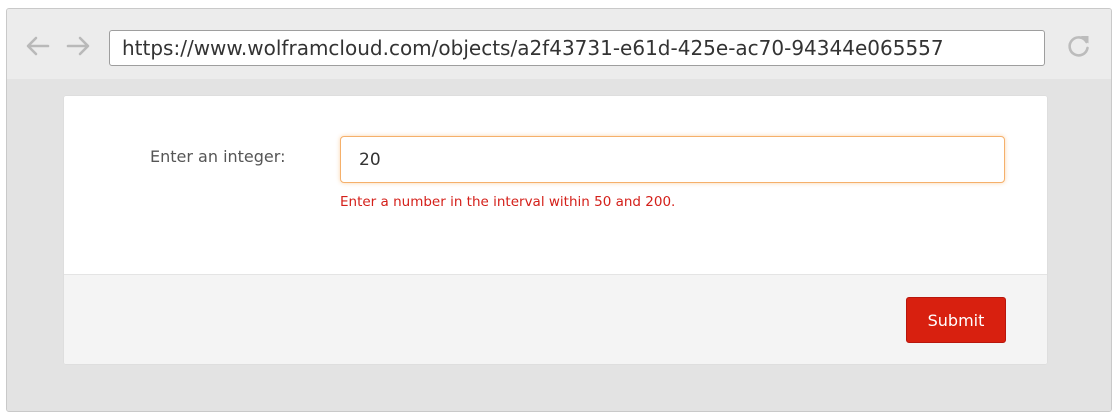 The image size is (1120, 420). I want to click on submit-button: Submit, so click(956, 320).